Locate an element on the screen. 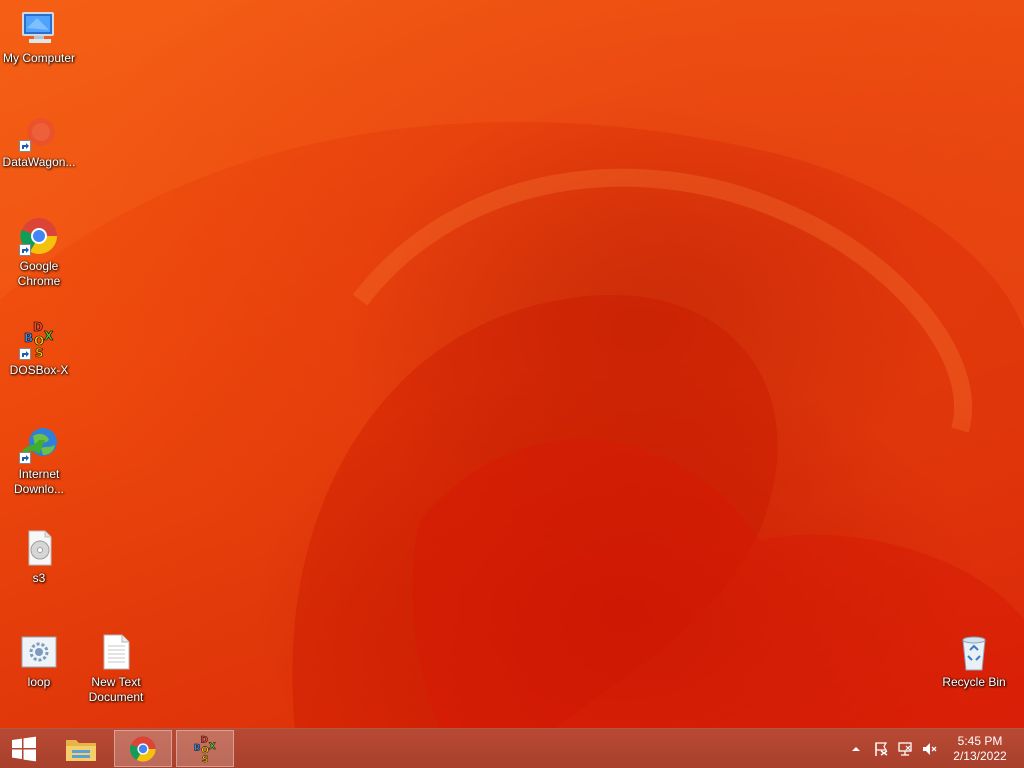  desktop-icon-my-computer: My Computer is located at coordinates (39, 37).